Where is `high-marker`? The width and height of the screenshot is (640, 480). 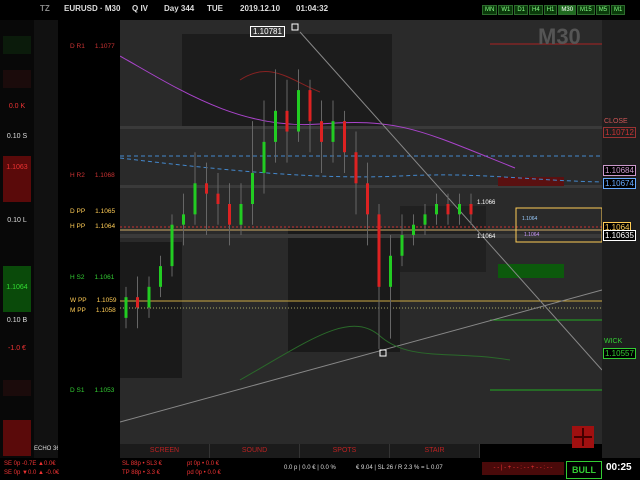 high-marker is located at coordinates (295, 27).